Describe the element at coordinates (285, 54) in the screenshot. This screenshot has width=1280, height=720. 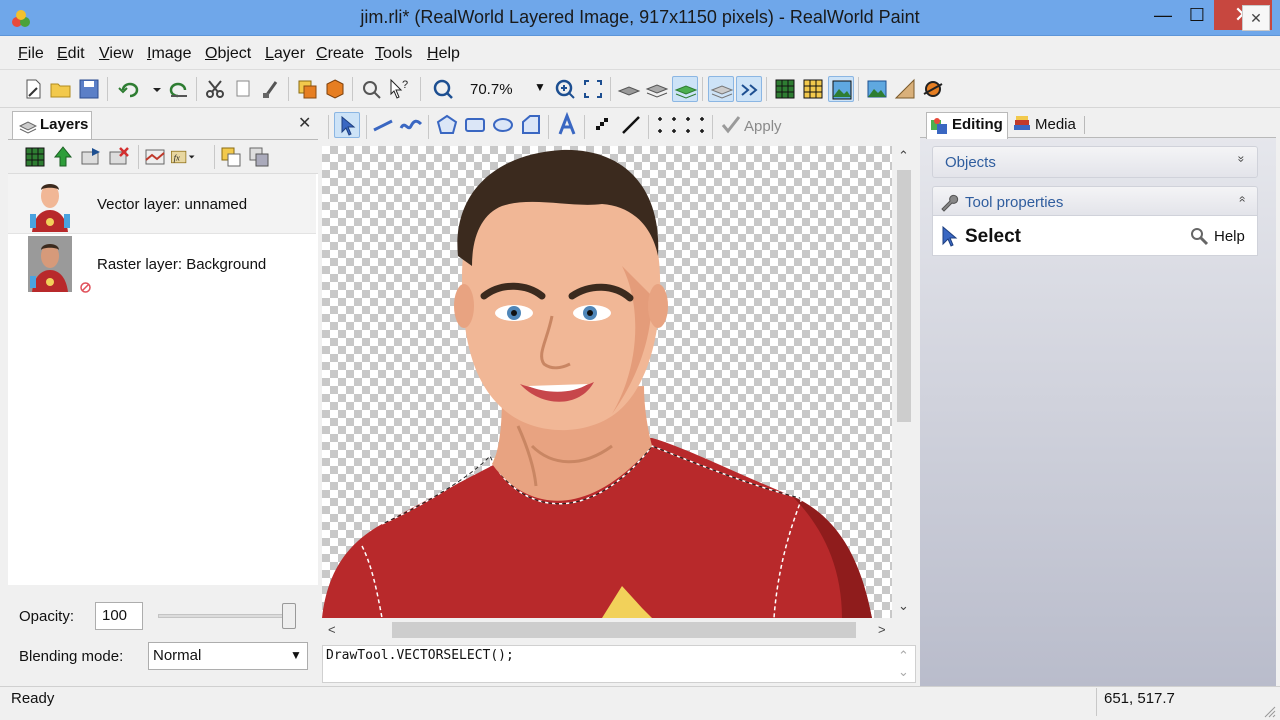
I see `menu-layer: Layer` at that location.